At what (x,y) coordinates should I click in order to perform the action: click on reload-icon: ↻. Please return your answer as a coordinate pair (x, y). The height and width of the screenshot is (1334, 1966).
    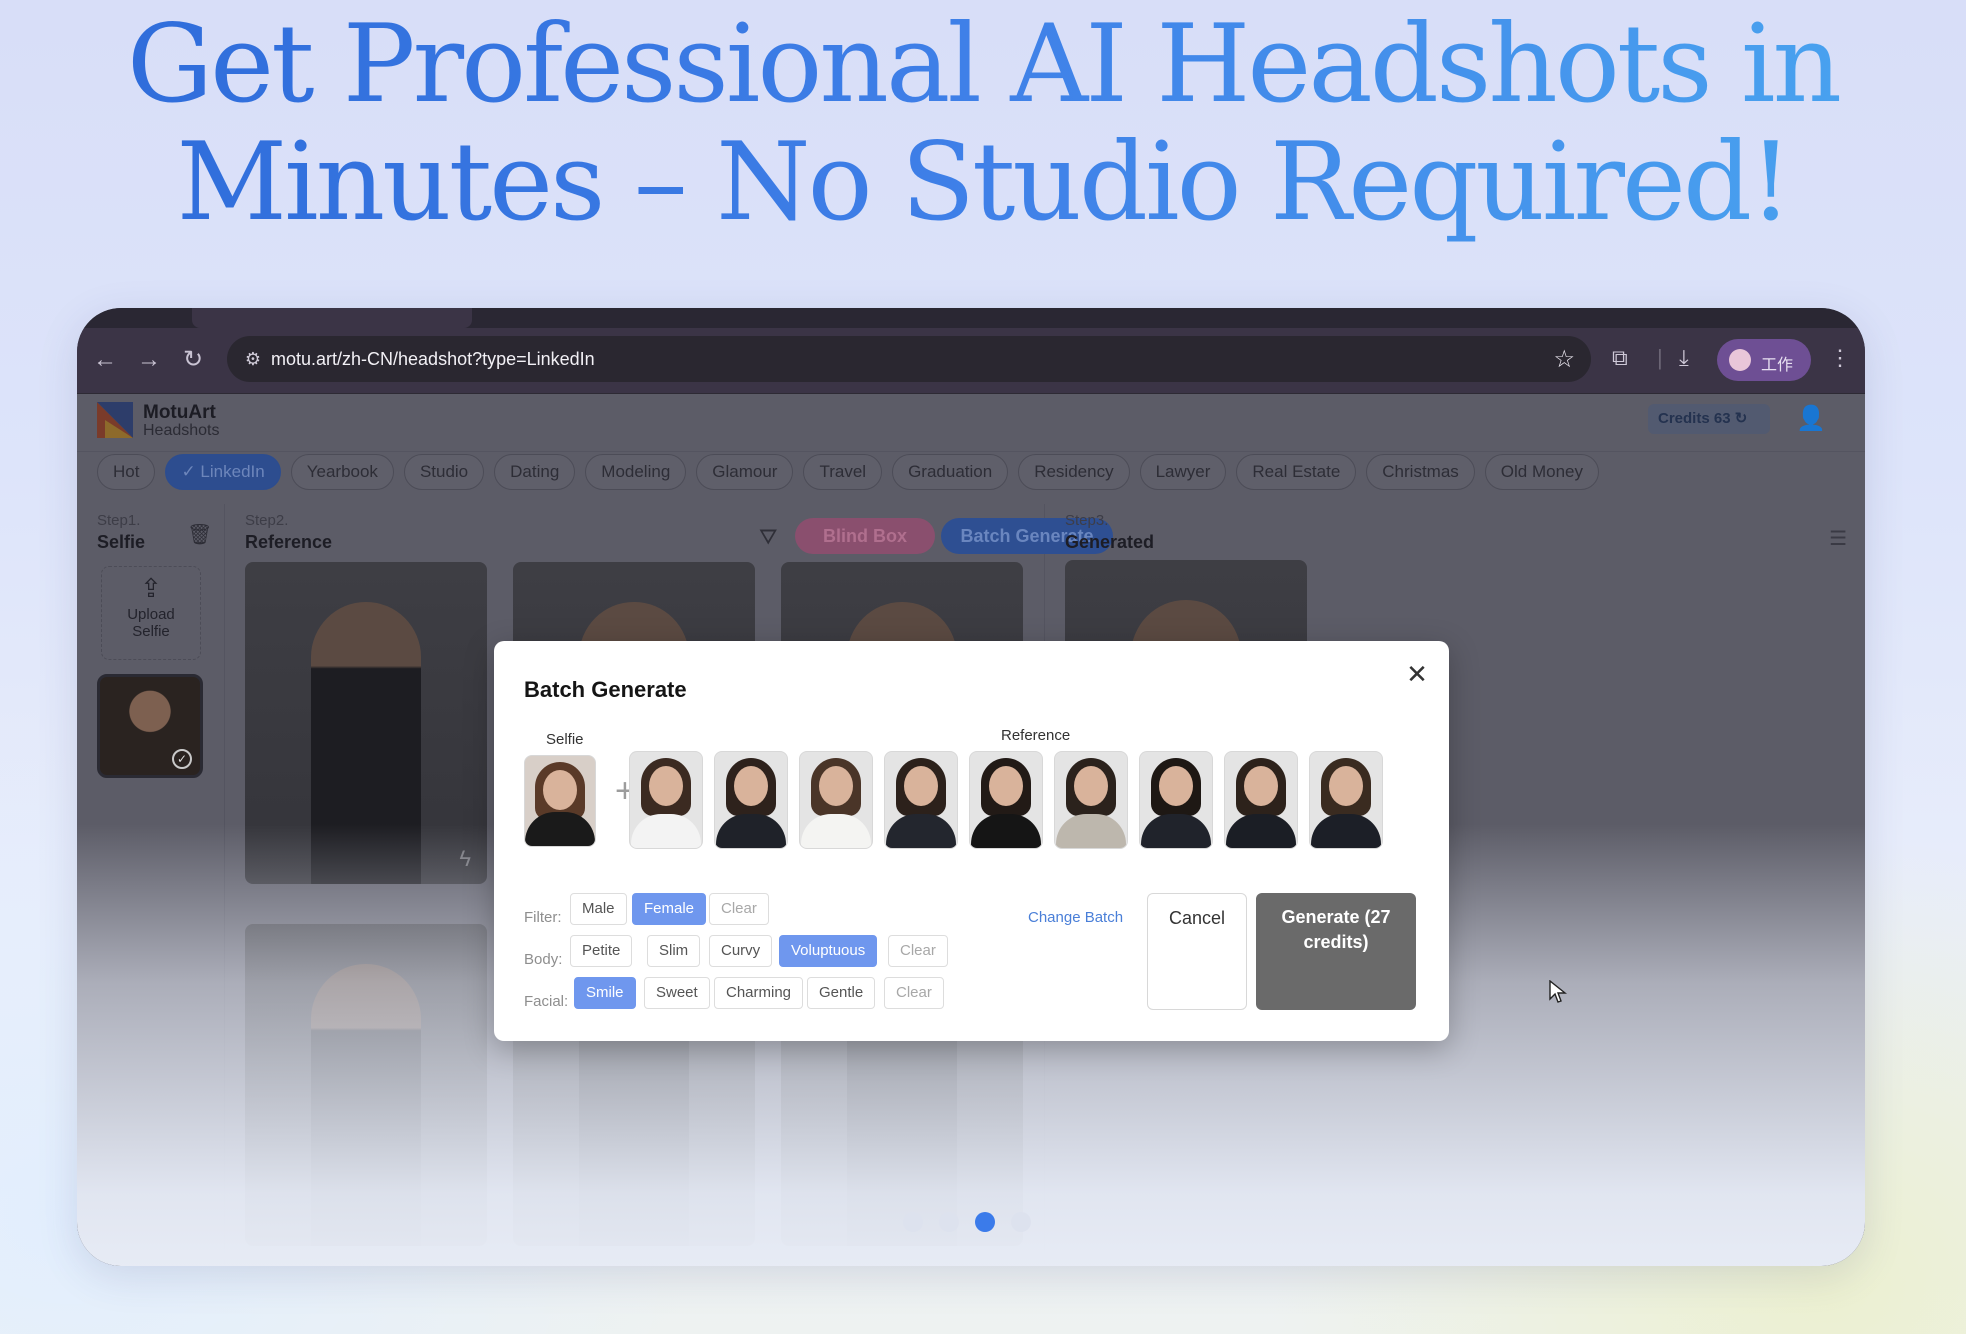
    Looking at the image, I should click on (193, 360).